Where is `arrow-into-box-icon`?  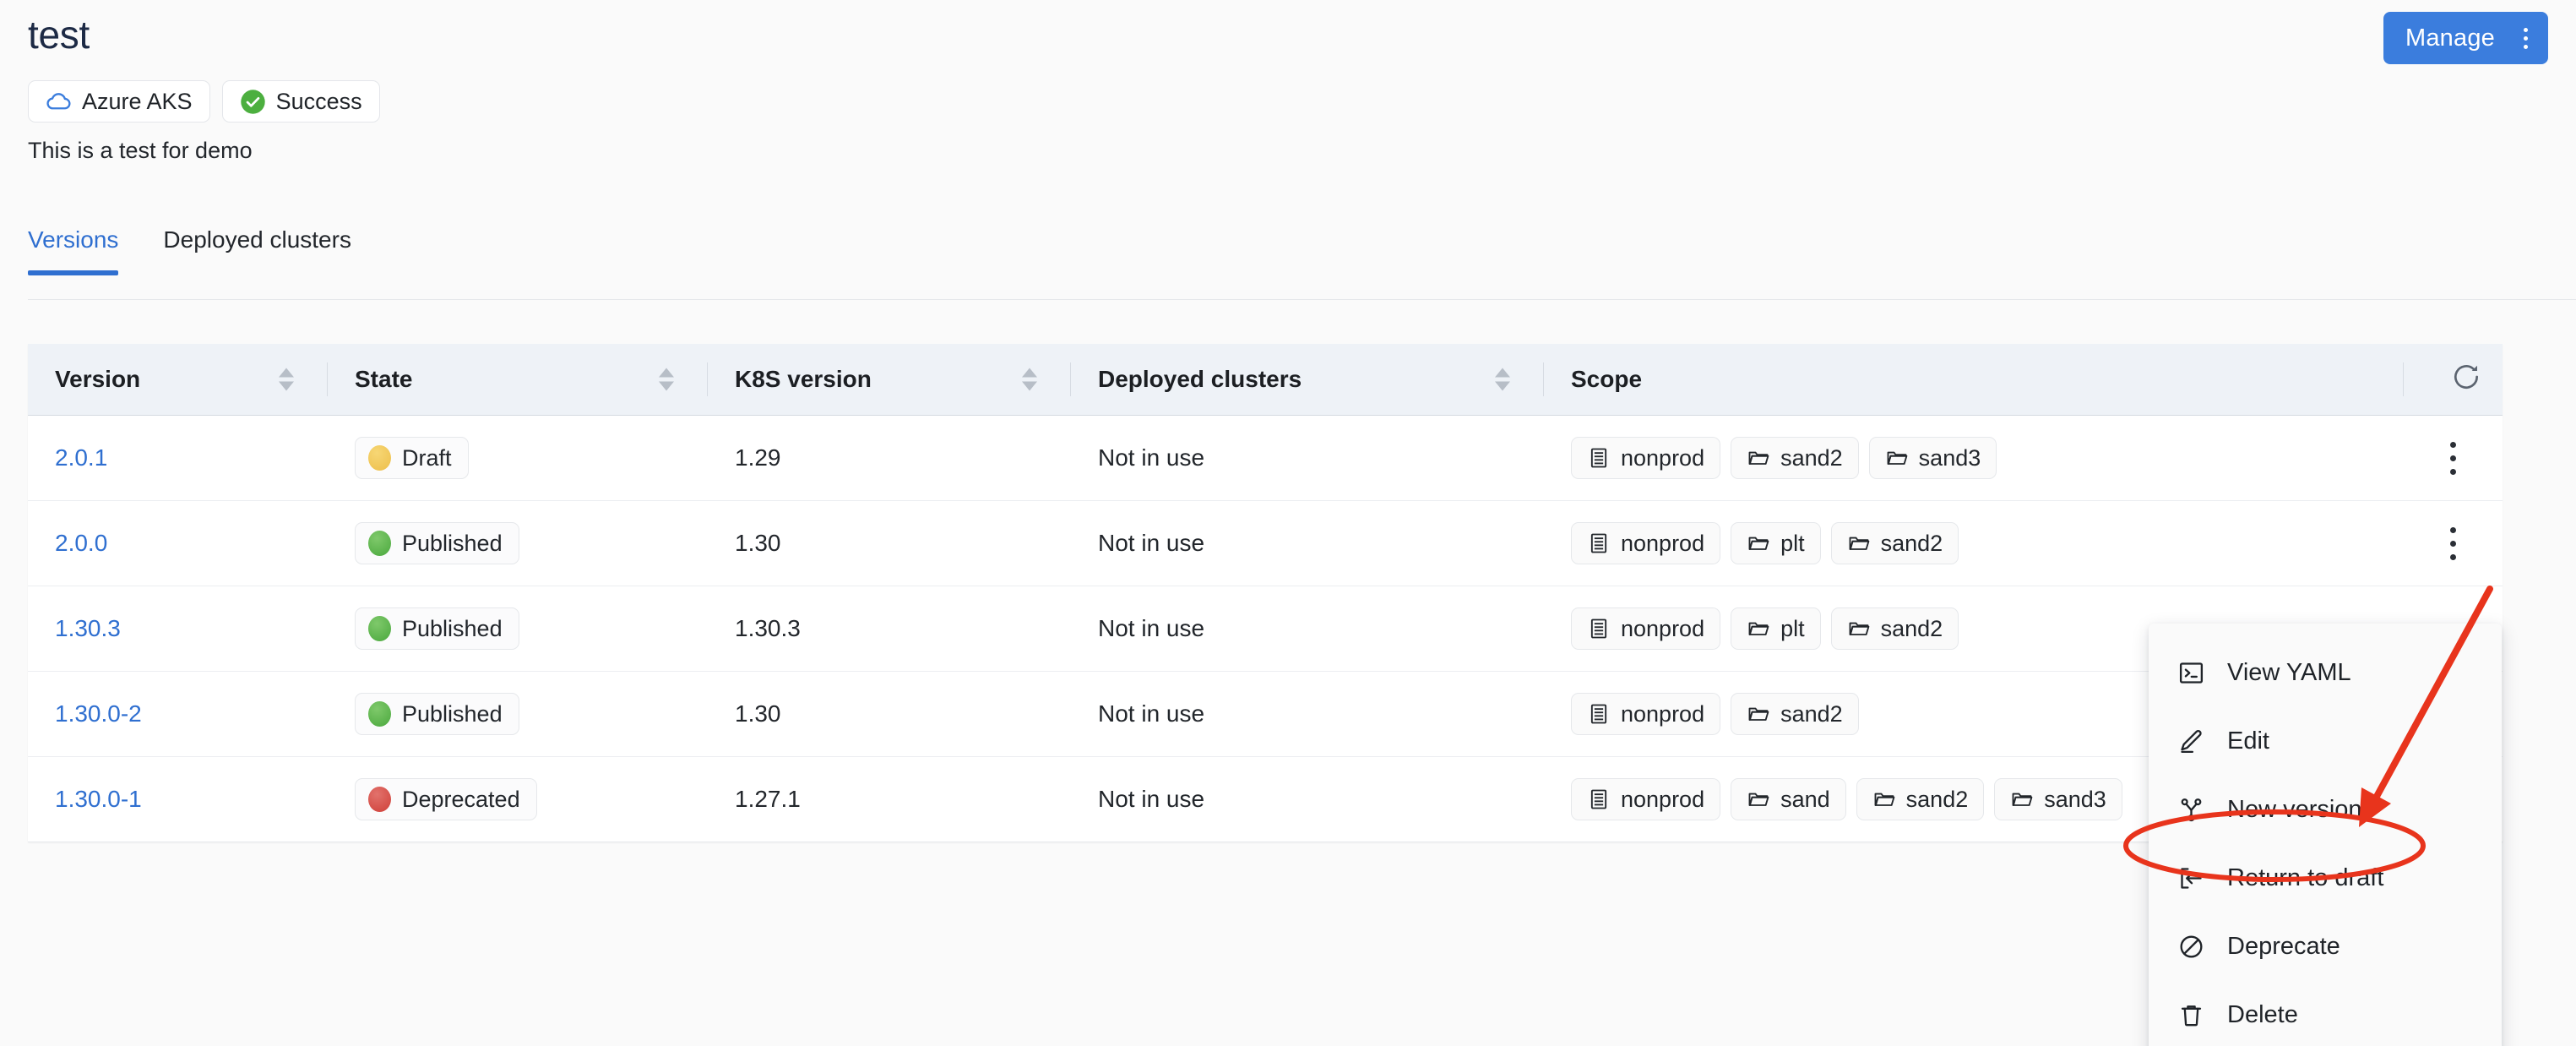
arrow-into-box-icon is located at coordinates (2191, 878).